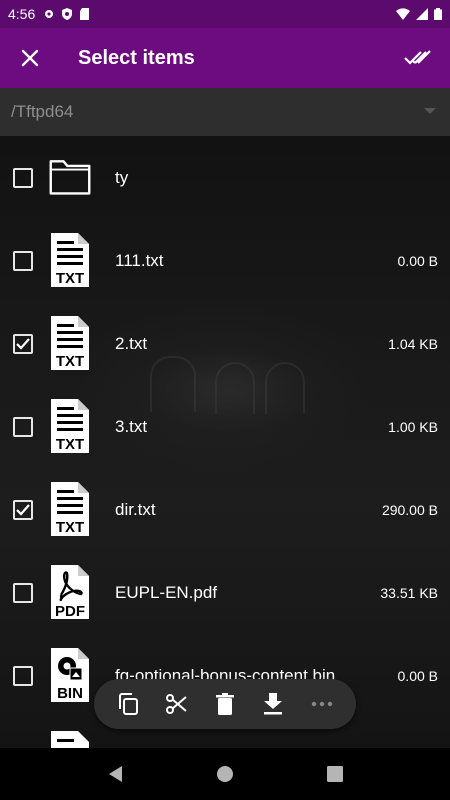 This screenshot has height=800, width=450. I want to click on recents-icon, so click(335, 774).